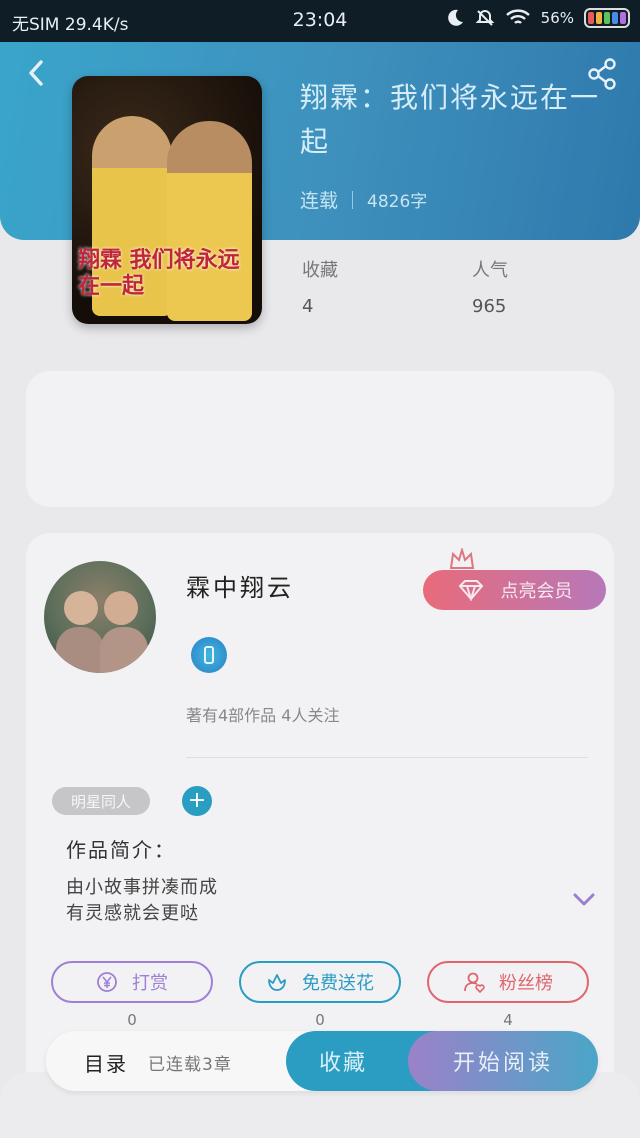 This screenshot has height=1138, width=640. What do you see at coordinates (240, 585) in the screenshot?
I see `author-name: 霖中翔云` at bounding box center [240, 585].